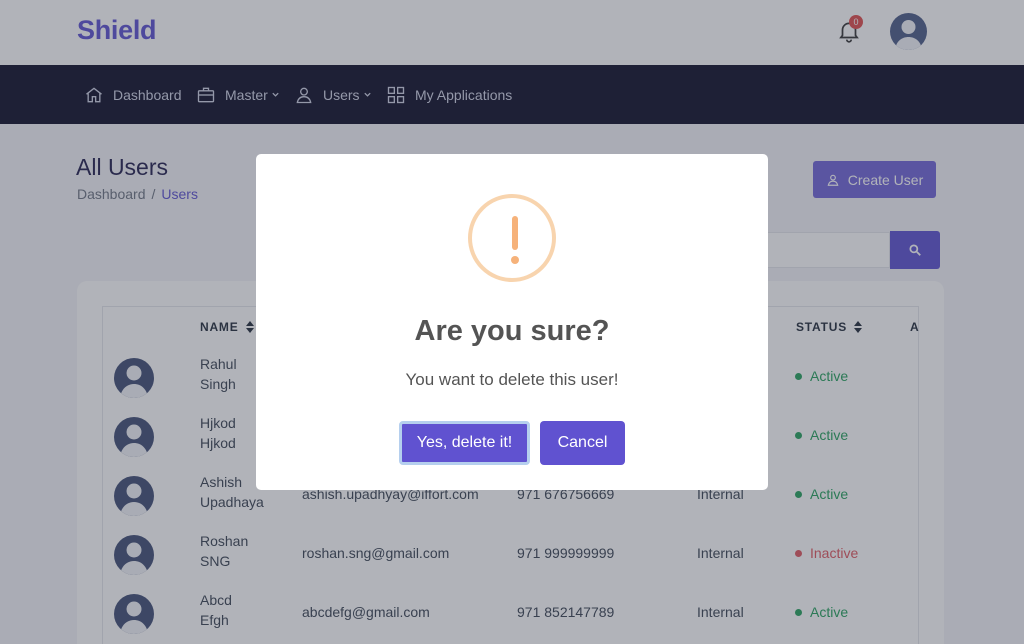 This screenshot has width=1024, height=644. Describe the element at coordinates (512, 379) in the screenshot. I see `dialog-message: You want to delete this user!` at that location.